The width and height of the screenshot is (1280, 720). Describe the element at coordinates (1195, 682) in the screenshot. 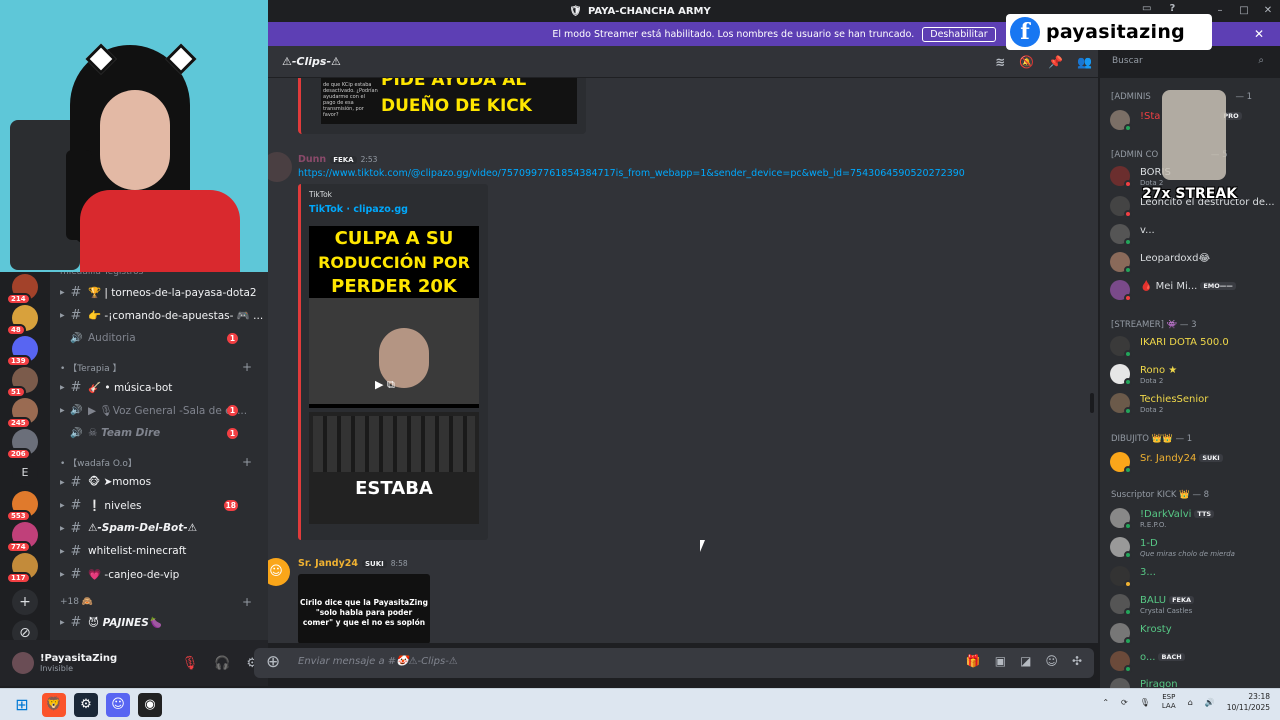

I see `member-item: Piragon` at that location.